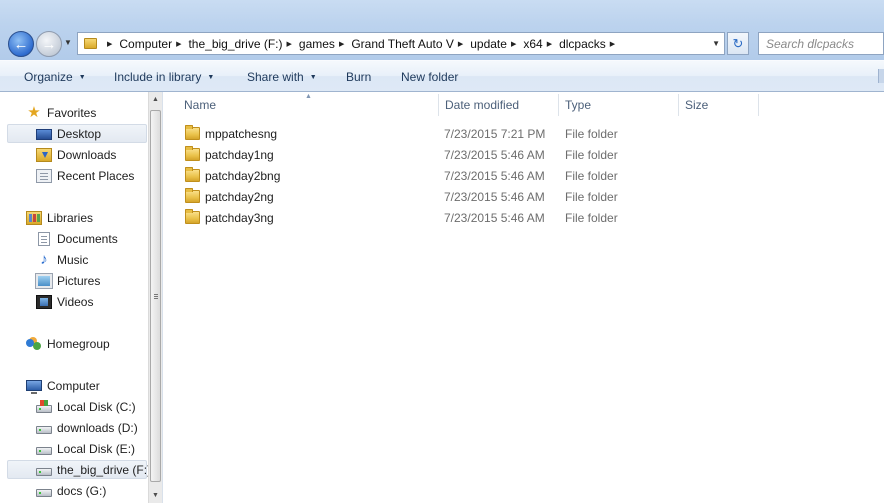 This screenshot has width=884, height=503. I want to click on organize-label: Organize, so click(48, 77).